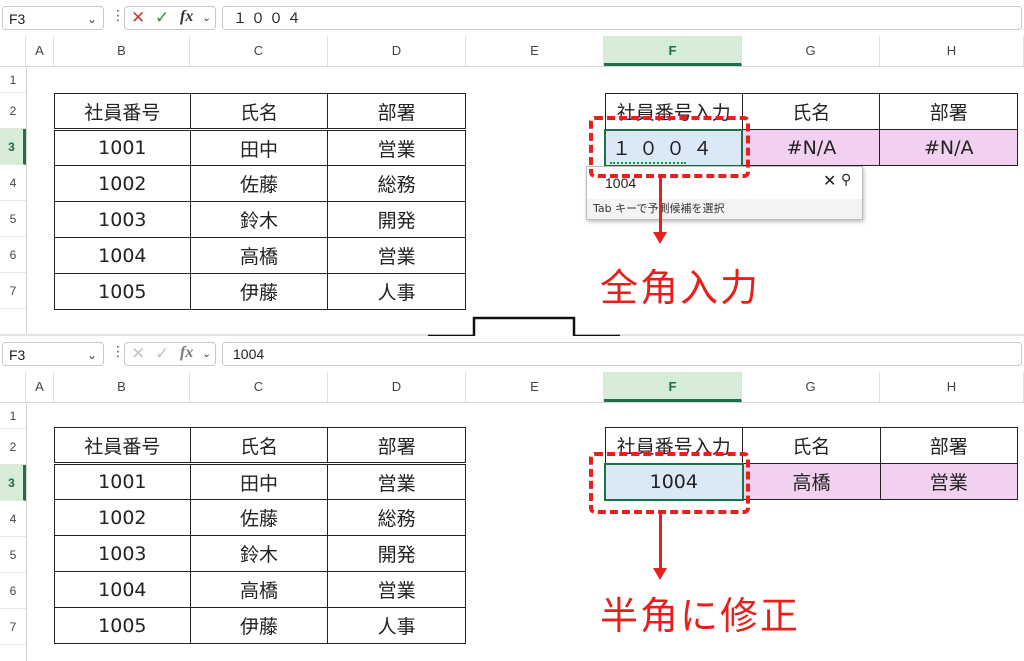  I want to click on name-result-cell: 高橋, so click(811, 481).